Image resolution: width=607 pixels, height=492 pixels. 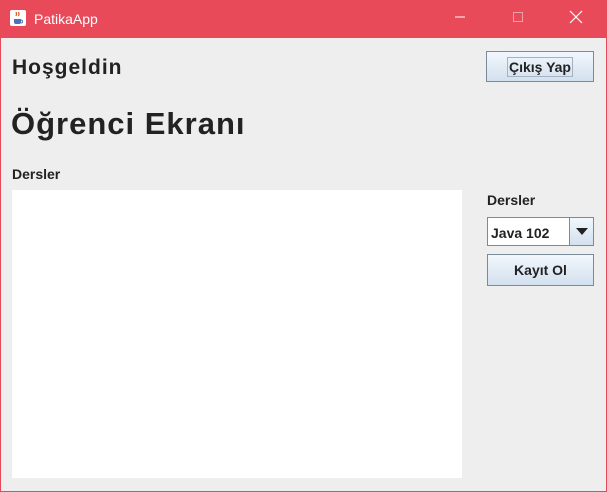 What do you see at coordinates (520, 233) in the screenshot?
I see `course-select-value: Java 102` at bounding box center [520, 233].